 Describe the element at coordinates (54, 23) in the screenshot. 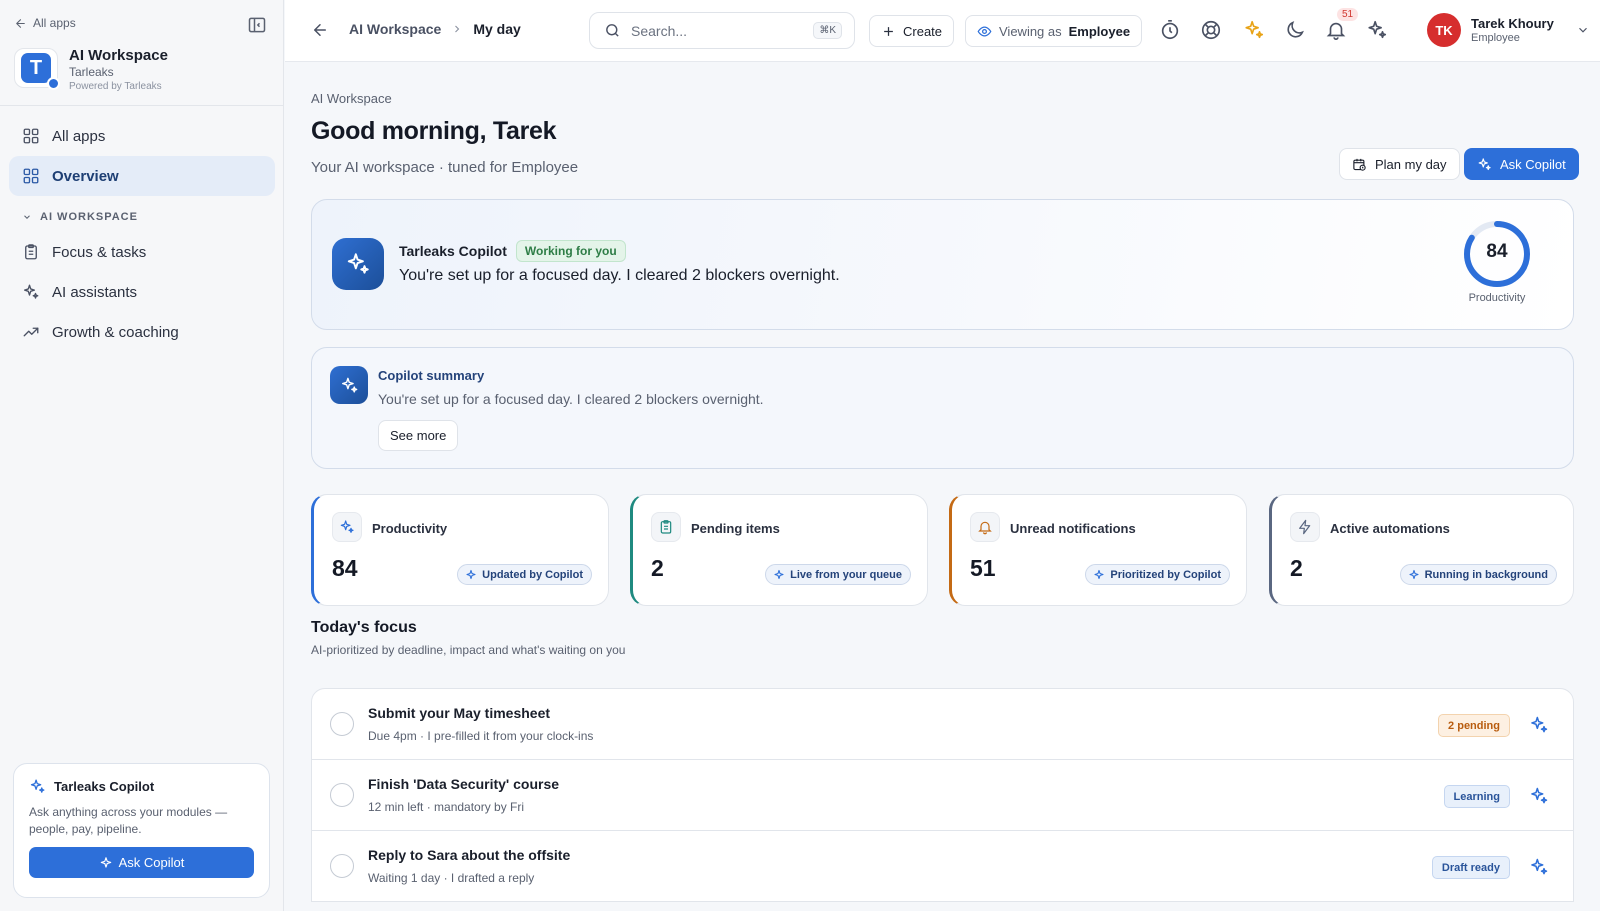

I see `all-apps-back-label: All apps` at that location.